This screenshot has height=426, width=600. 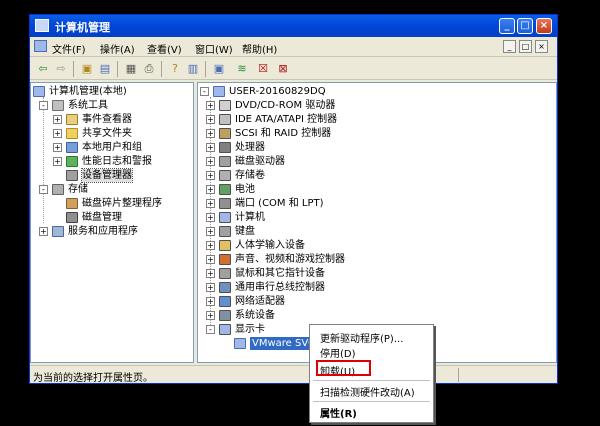 What do you see at coordinates (42, 25) in the screenshot?
I see `computer-management-app-icon` at bounding box center [42, 25].